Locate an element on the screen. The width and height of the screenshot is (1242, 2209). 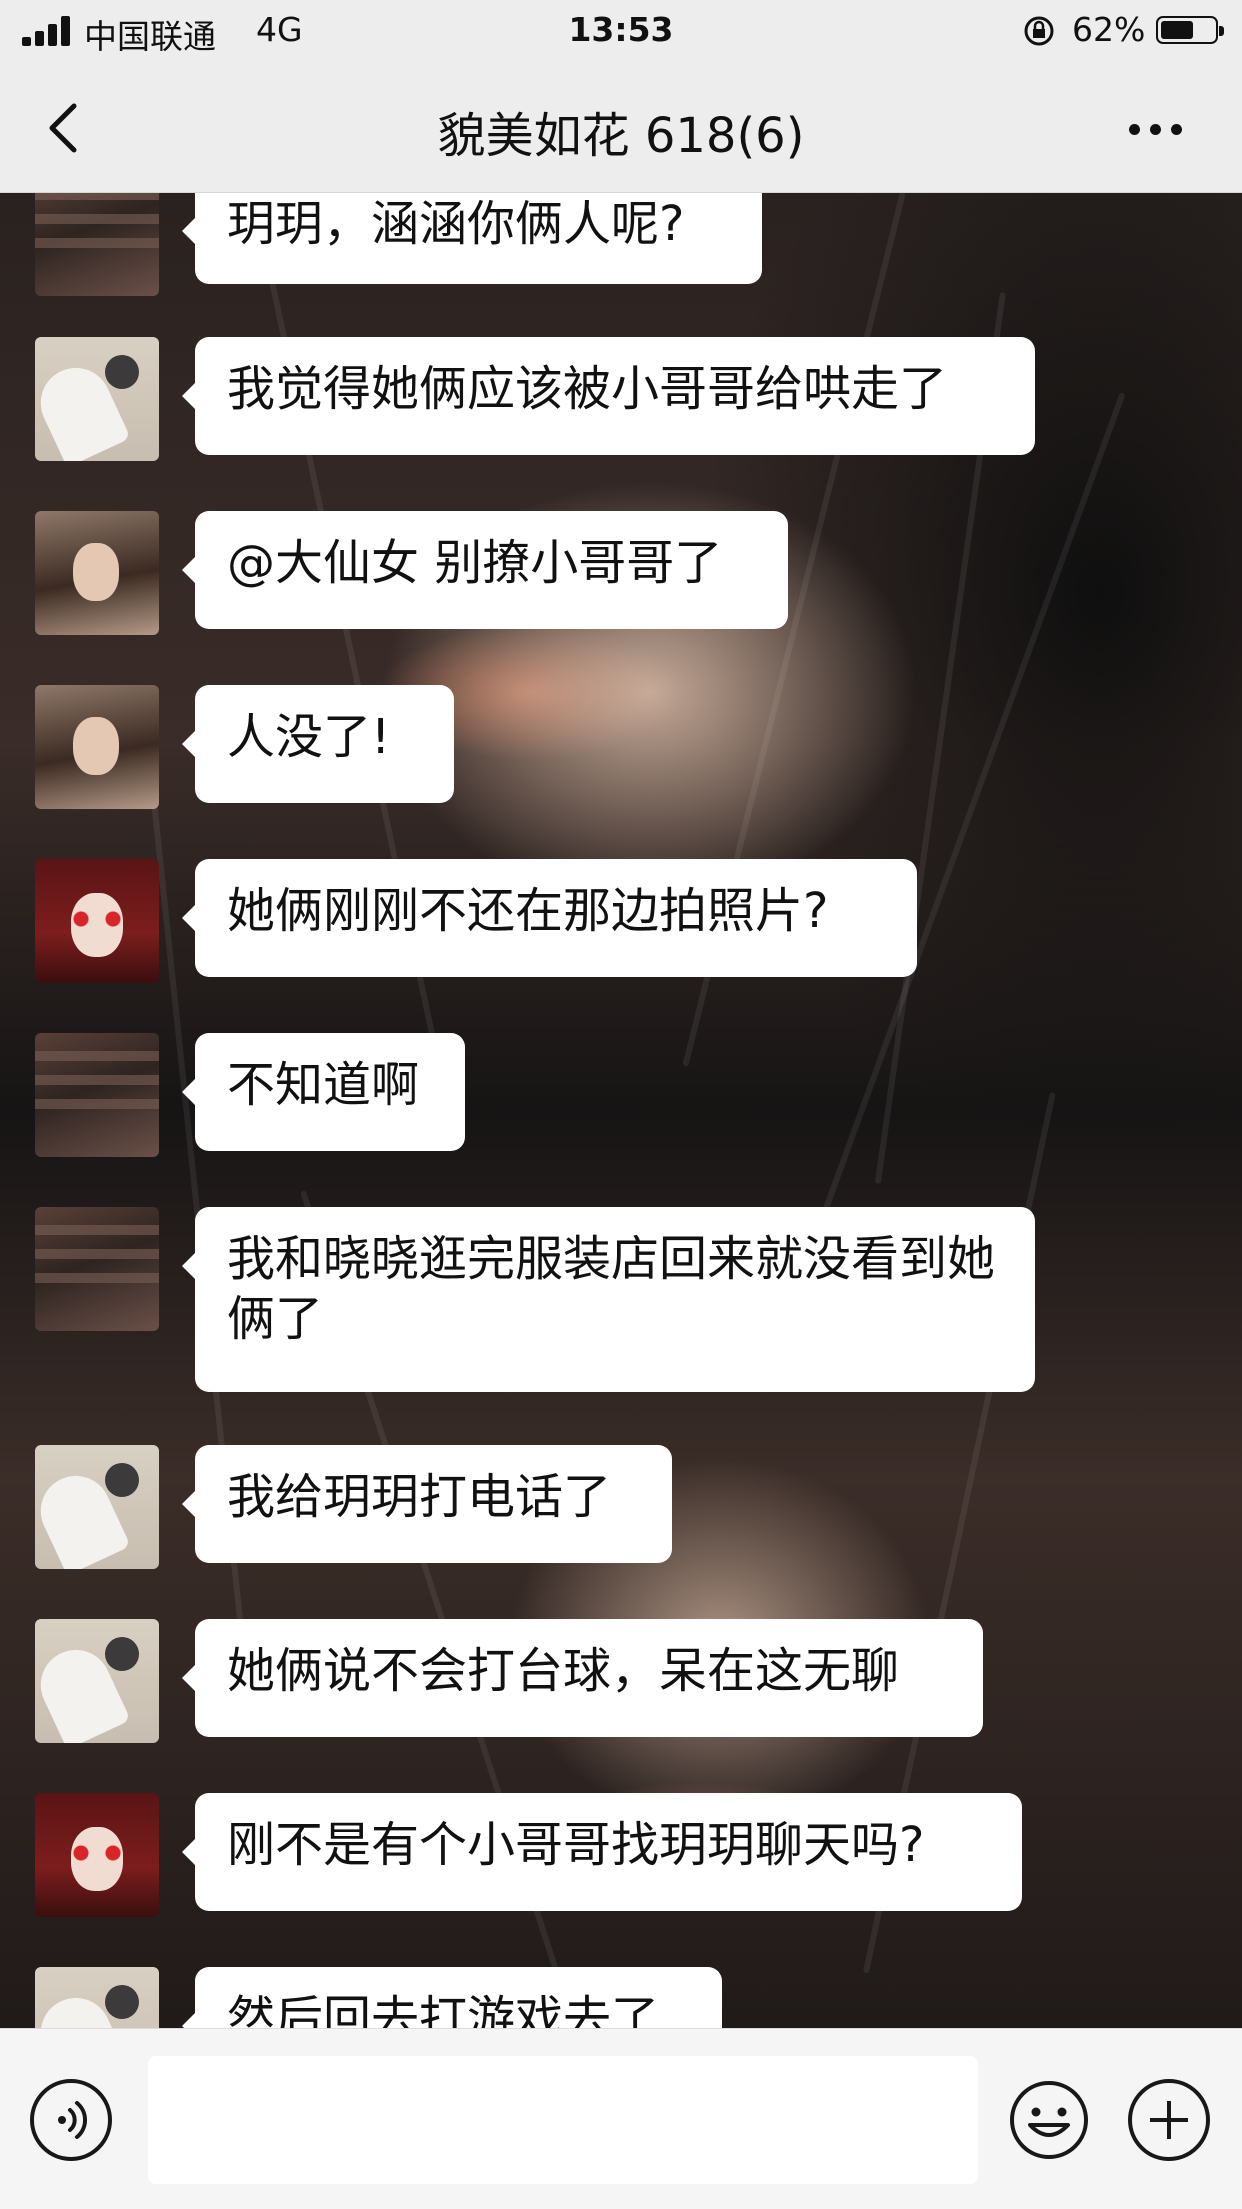
battery-percent: 62% is located at coordinates (1109, 29).